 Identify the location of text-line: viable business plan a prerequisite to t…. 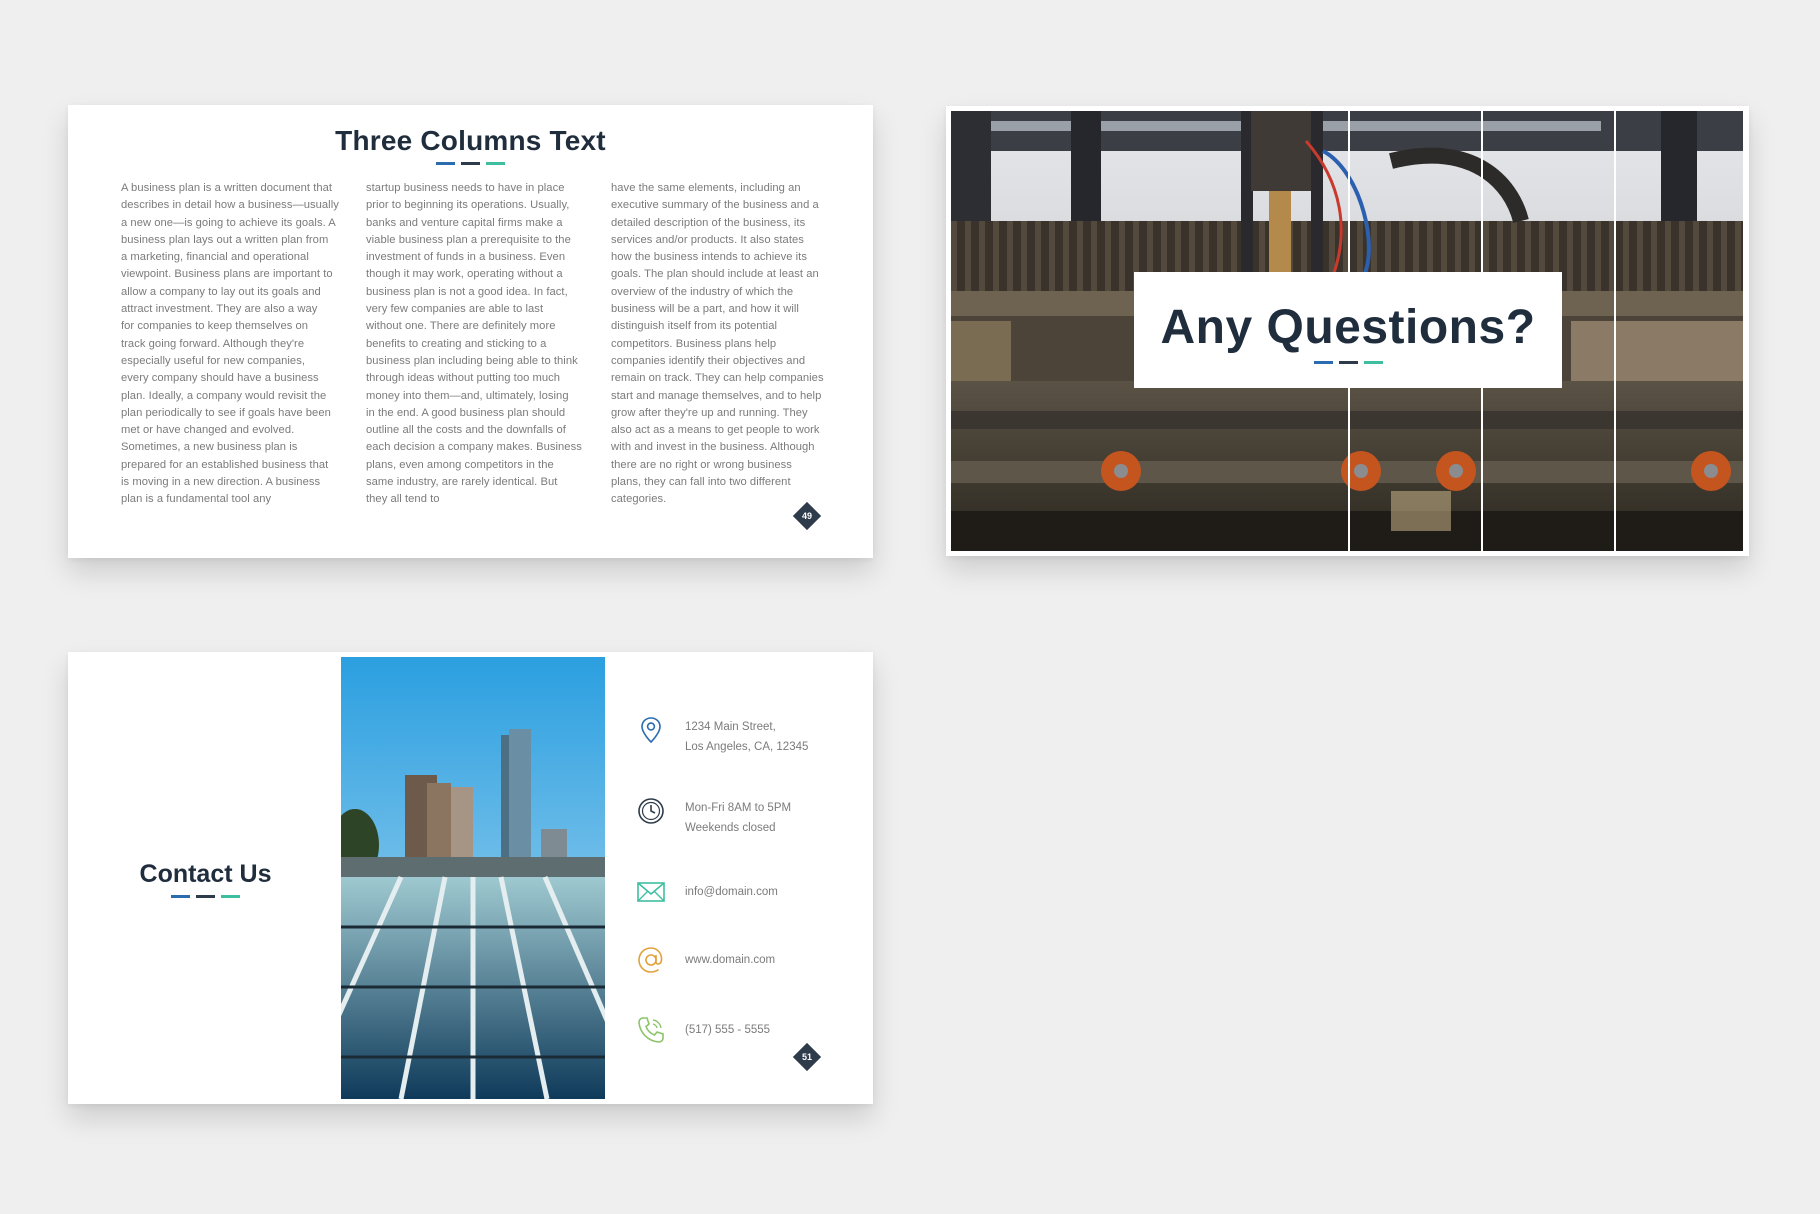
(468, 239).